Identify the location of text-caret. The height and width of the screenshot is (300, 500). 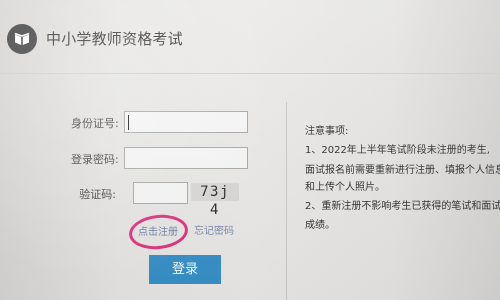
(128, 122).